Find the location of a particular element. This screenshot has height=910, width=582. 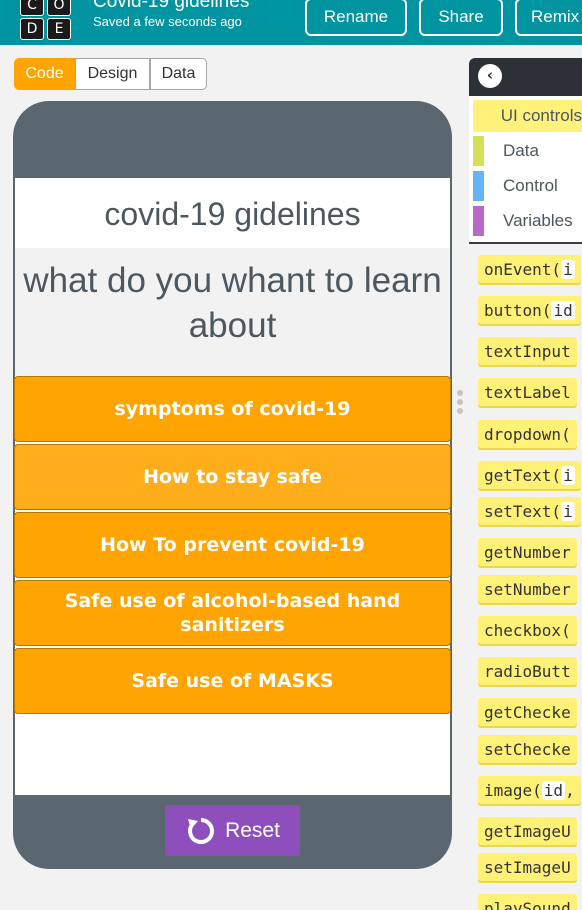

logo-letter: C is located at coordinates (32, 8).